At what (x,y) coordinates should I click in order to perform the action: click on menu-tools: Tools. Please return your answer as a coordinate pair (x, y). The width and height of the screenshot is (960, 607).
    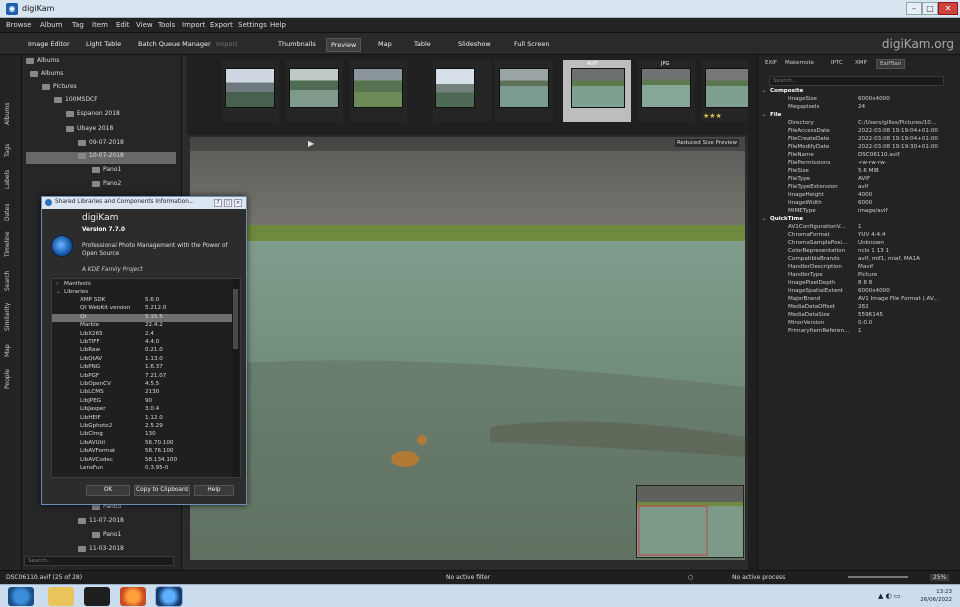
    Looking at the image, I should click on (166, 25).